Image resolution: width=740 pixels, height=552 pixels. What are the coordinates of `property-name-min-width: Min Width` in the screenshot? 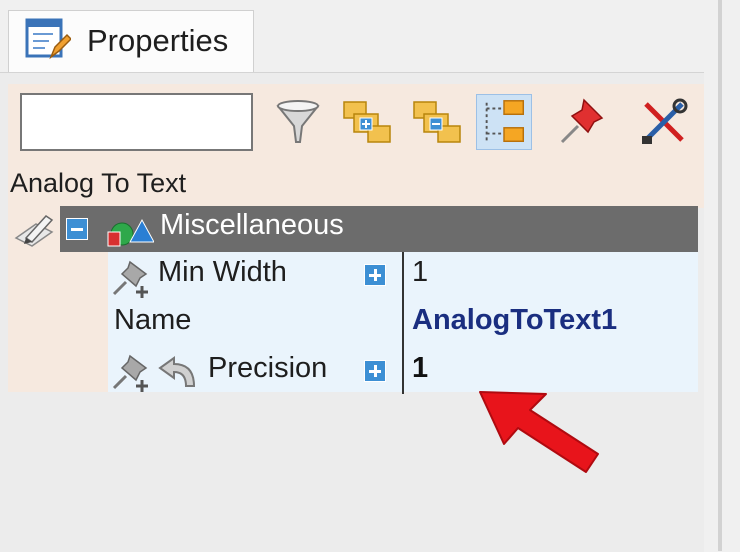 It's located at (222, 272).